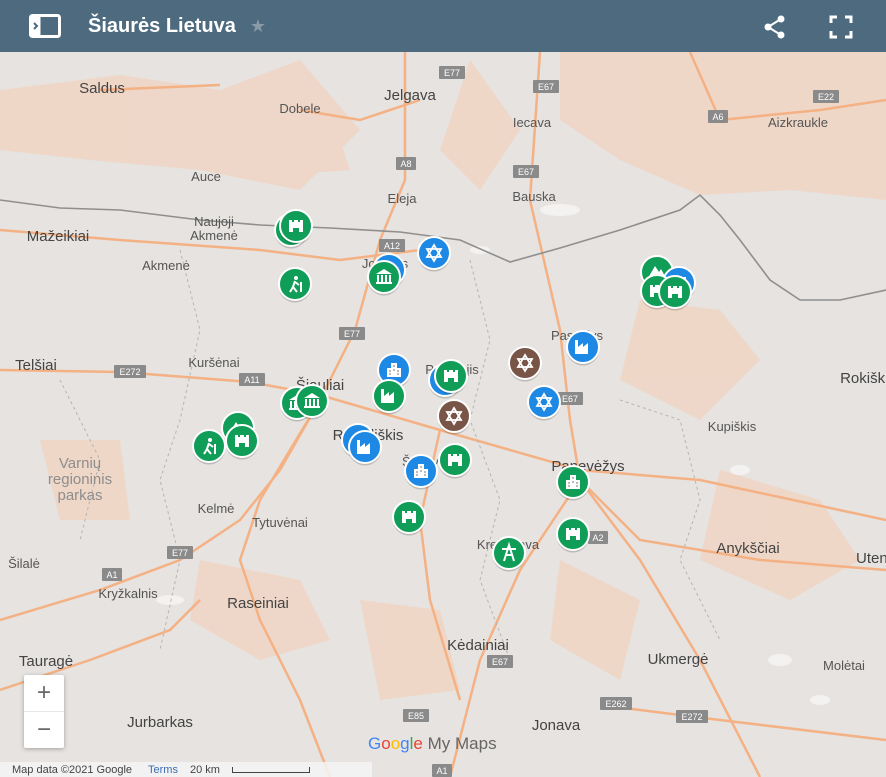 The width and height of the screenshot is (886, 777). What do you see at coordinates (844, 665) in the screenshot?
I see `place-label: Molėtai` at bounding box center [844, 665].